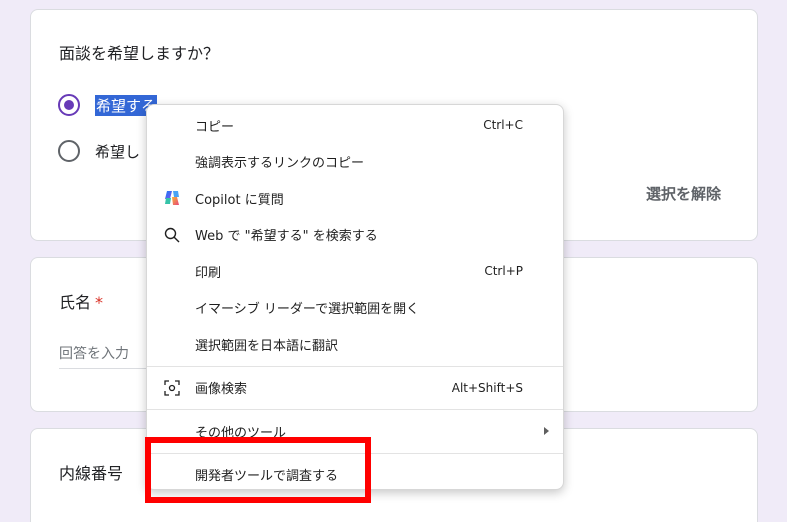  I want to click on menu-item-label: イマーシブ リーダーで選択範囲を開く, so click(307, 310).